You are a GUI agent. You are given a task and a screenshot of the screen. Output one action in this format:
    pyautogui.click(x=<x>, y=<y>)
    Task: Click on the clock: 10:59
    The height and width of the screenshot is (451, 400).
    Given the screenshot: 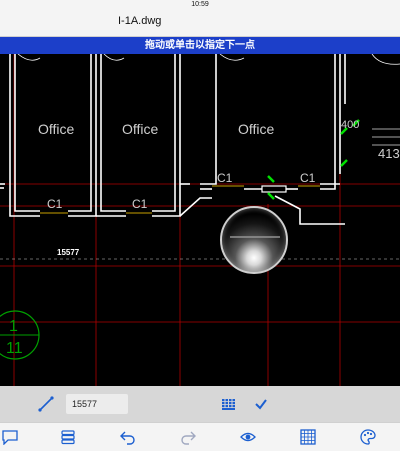 What is the action you would take?
    pyautogui.click(x=200, y=4)
    